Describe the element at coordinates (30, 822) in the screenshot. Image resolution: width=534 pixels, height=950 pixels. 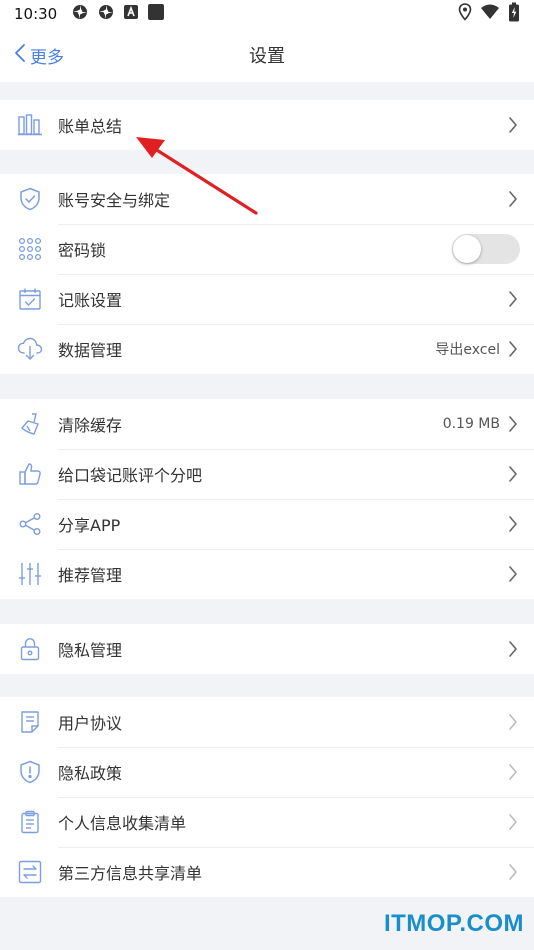
I see `clipboard-icon` at that location.